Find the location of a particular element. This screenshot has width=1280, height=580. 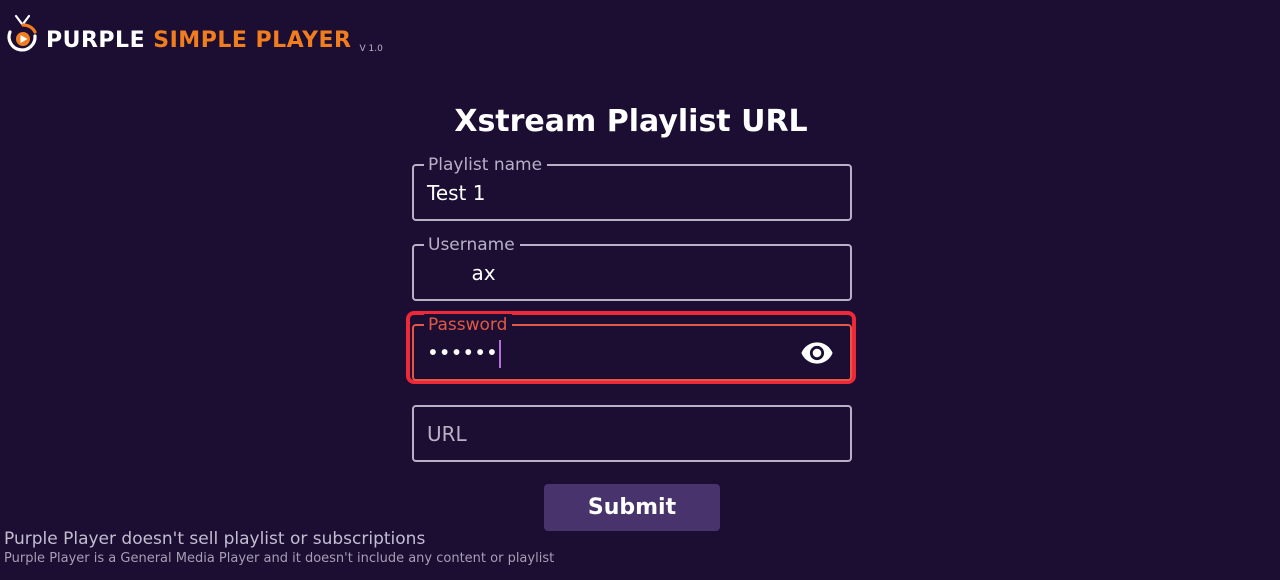

password-label: Password is located at coordinates (468, 325).